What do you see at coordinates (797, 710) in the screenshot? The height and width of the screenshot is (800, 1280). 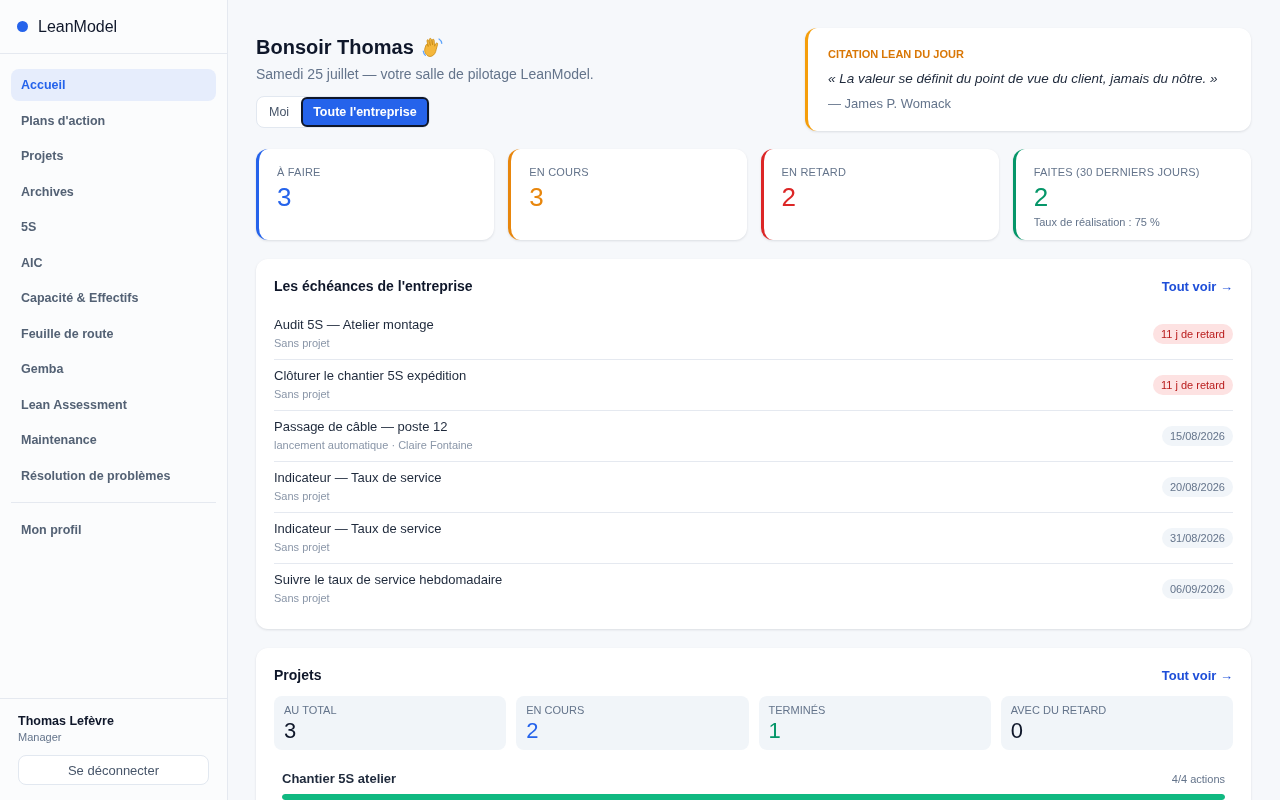 I see `stat-label: TERMINÉS` at bounding box center [797, 710].